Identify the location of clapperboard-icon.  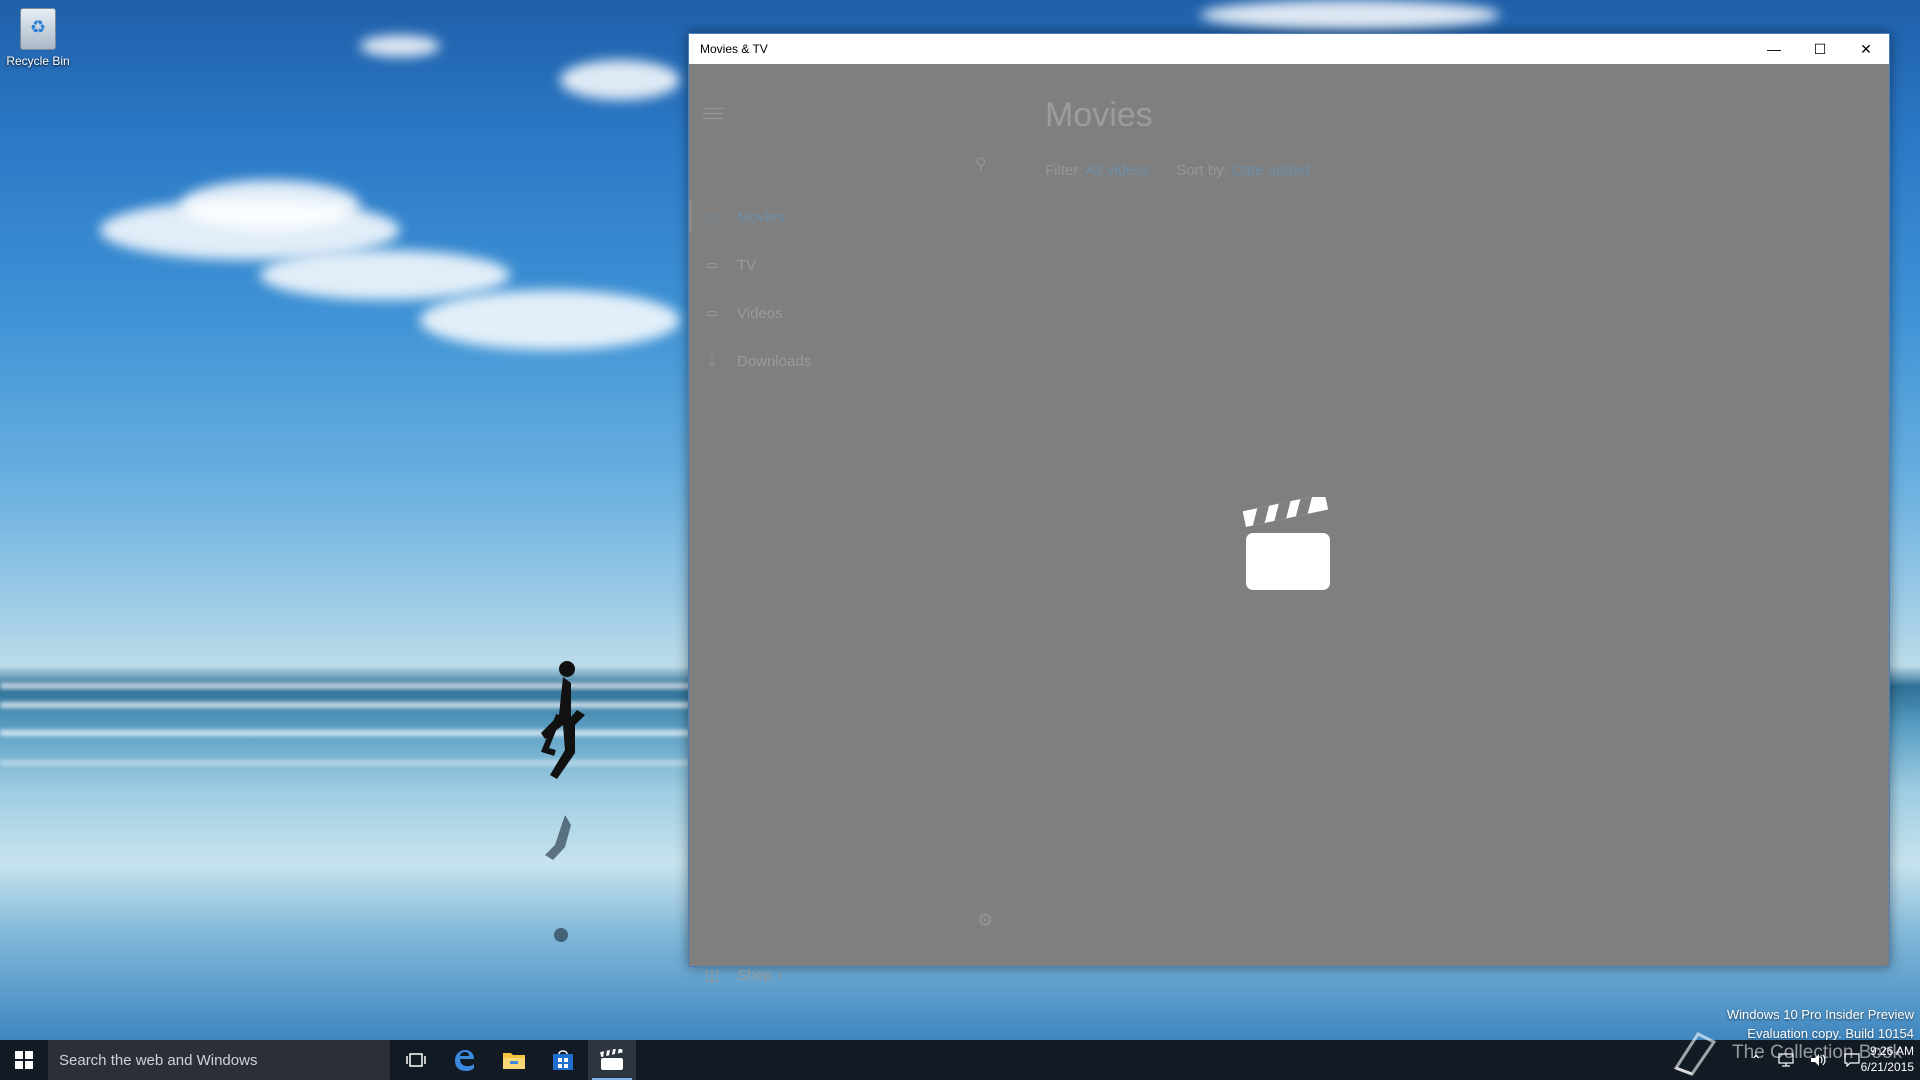
(1286, 543).